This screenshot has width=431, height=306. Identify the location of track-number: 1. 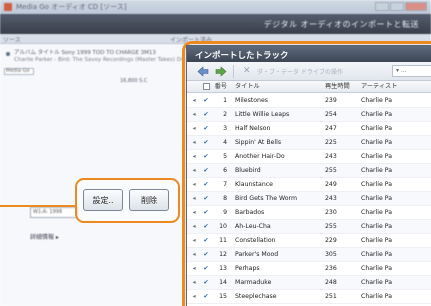
(225, 100).